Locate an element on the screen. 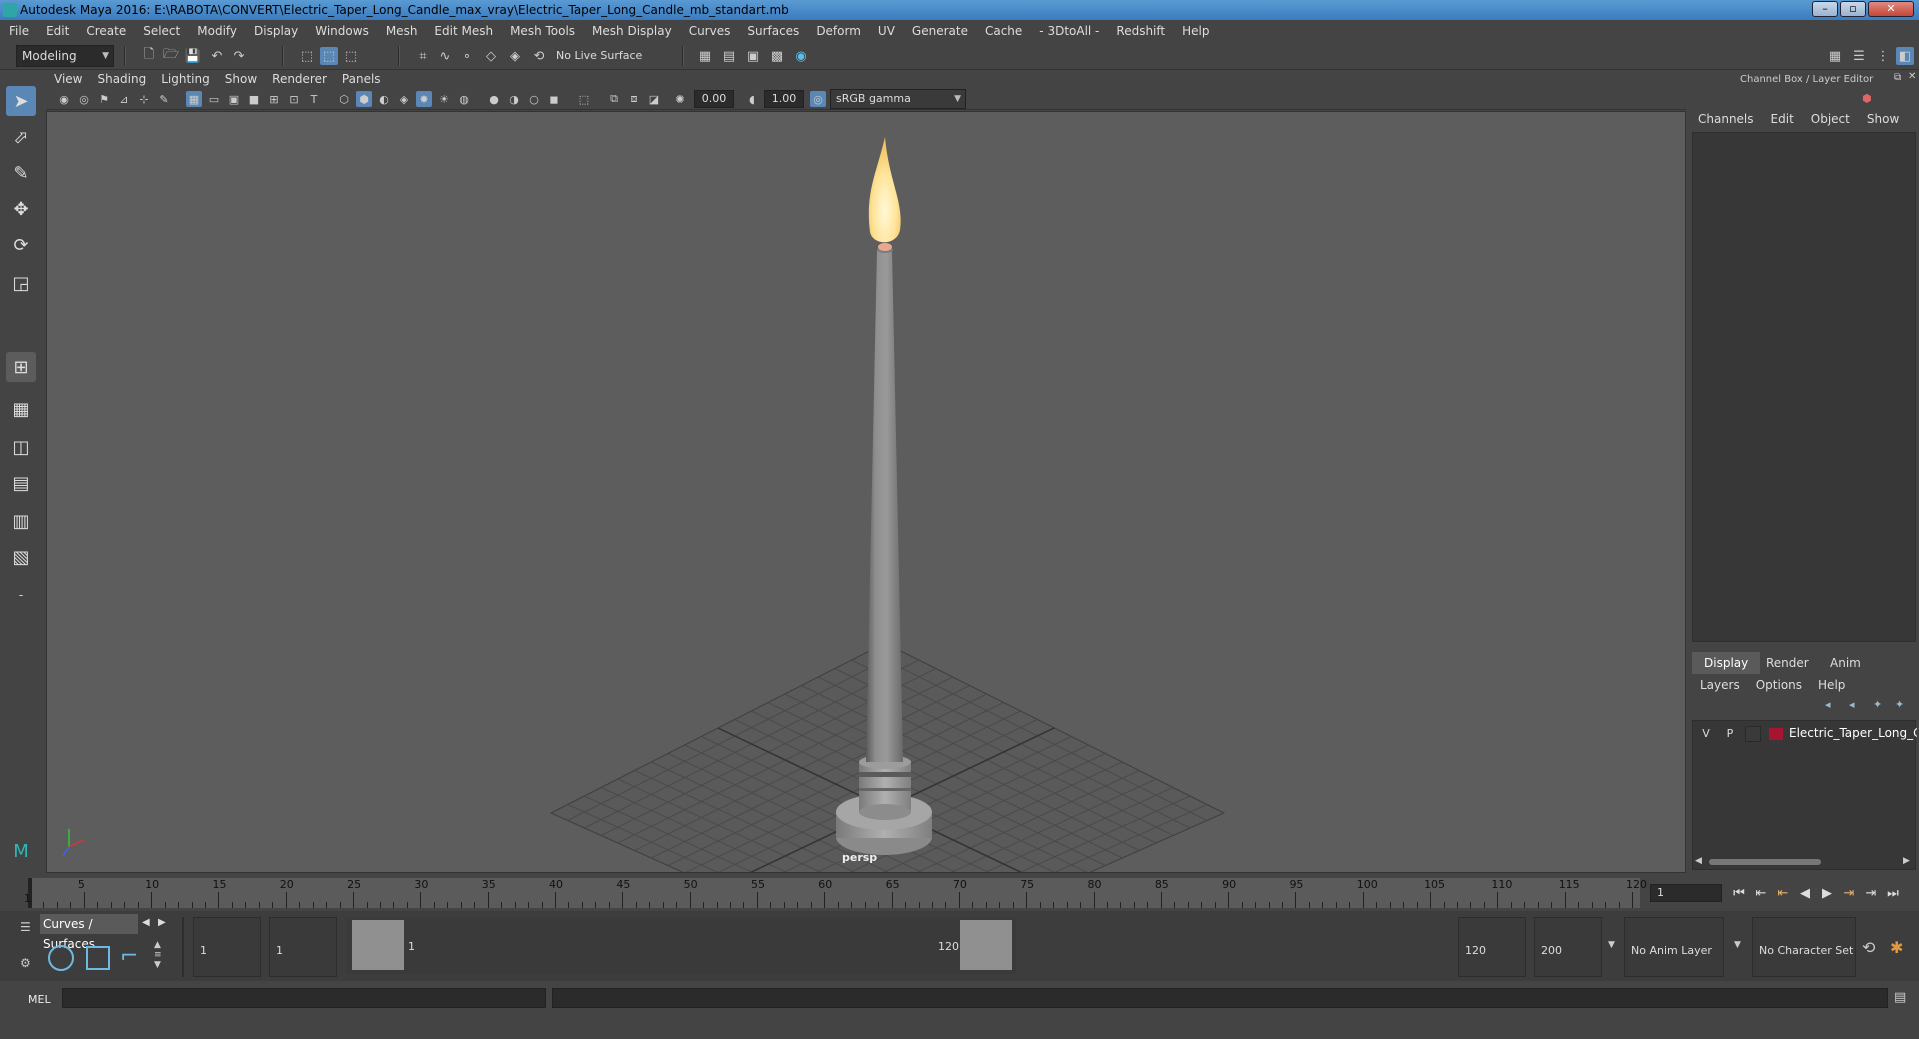 The height and width of the screenshot is (1039, 1919). menu-edit-mesh: Edit Mesh is located at coordinates (463, 31).